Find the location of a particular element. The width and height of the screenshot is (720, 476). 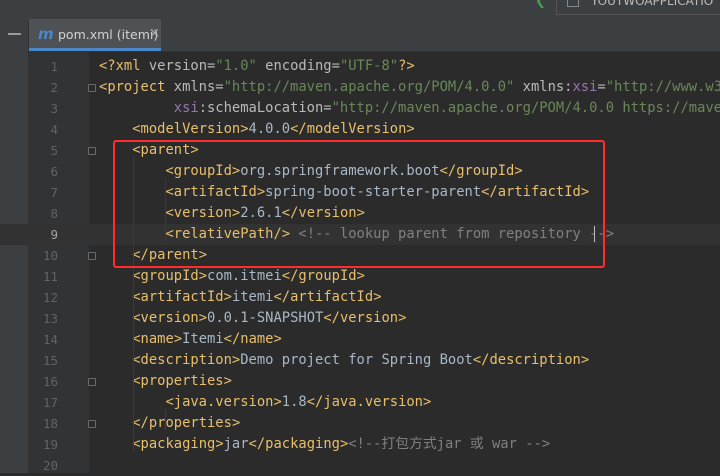

line-number: 18 is located at coordinates (50, 423).